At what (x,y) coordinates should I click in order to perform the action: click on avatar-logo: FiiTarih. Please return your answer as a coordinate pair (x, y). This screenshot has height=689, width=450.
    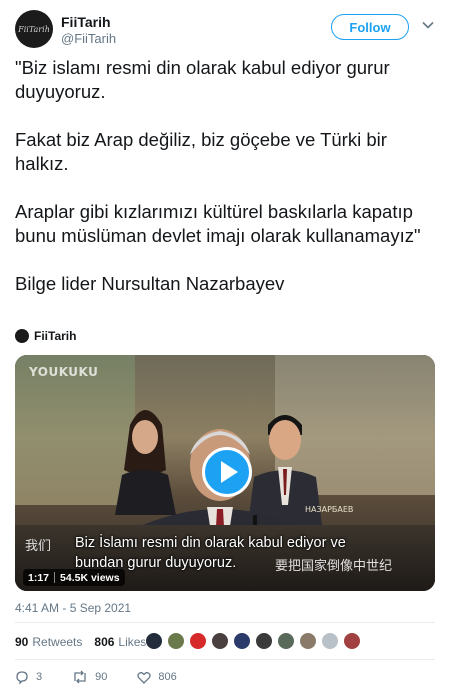
    Looking at the image, I should click on (34, 29).